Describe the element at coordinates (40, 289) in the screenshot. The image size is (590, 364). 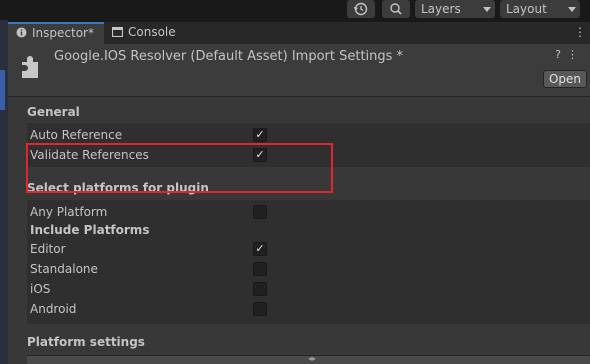
I see `ios-label: iOS` at that location.